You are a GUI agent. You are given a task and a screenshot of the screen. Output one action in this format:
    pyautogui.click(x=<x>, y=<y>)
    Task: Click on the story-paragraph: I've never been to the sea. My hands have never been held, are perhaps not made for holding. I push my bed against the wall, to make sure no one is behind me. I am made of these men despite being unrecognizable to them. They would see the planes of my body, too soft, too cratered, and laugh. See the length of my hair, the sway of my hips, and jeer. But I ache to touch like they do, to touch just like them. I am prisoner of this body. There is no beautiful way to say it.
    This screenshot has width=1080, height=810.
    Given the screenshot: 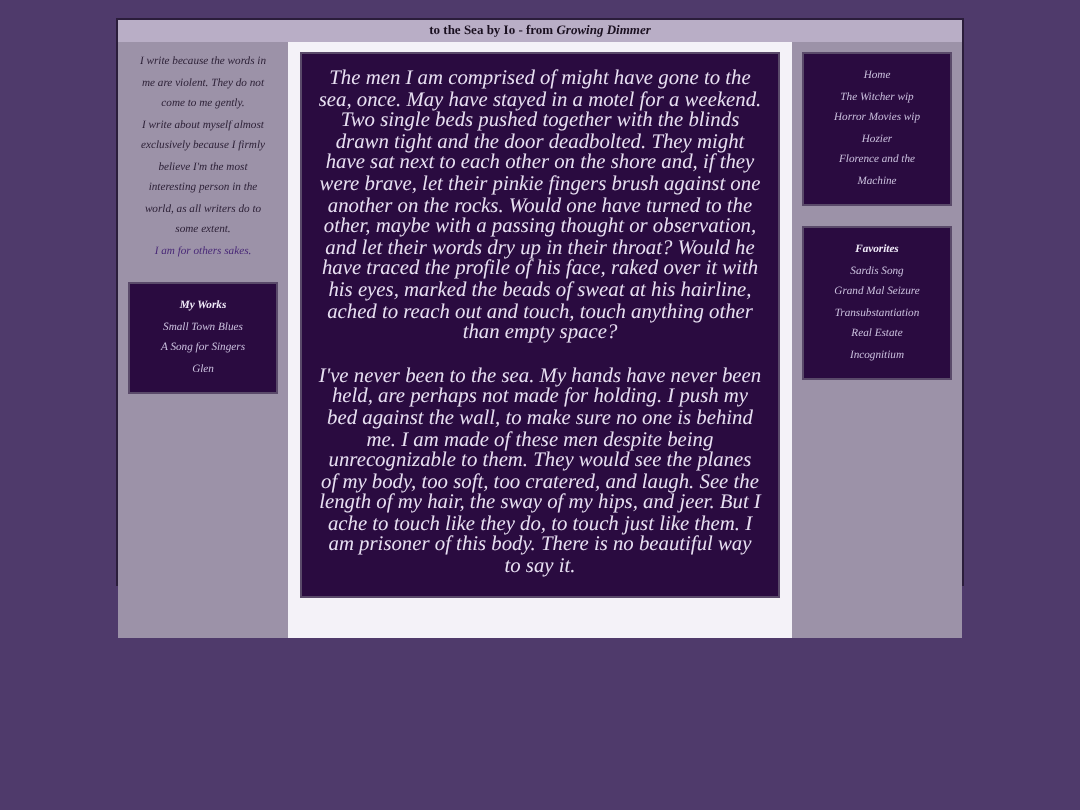 What is the action you would take?
    pyautogui.click(x=540, y=473)
    